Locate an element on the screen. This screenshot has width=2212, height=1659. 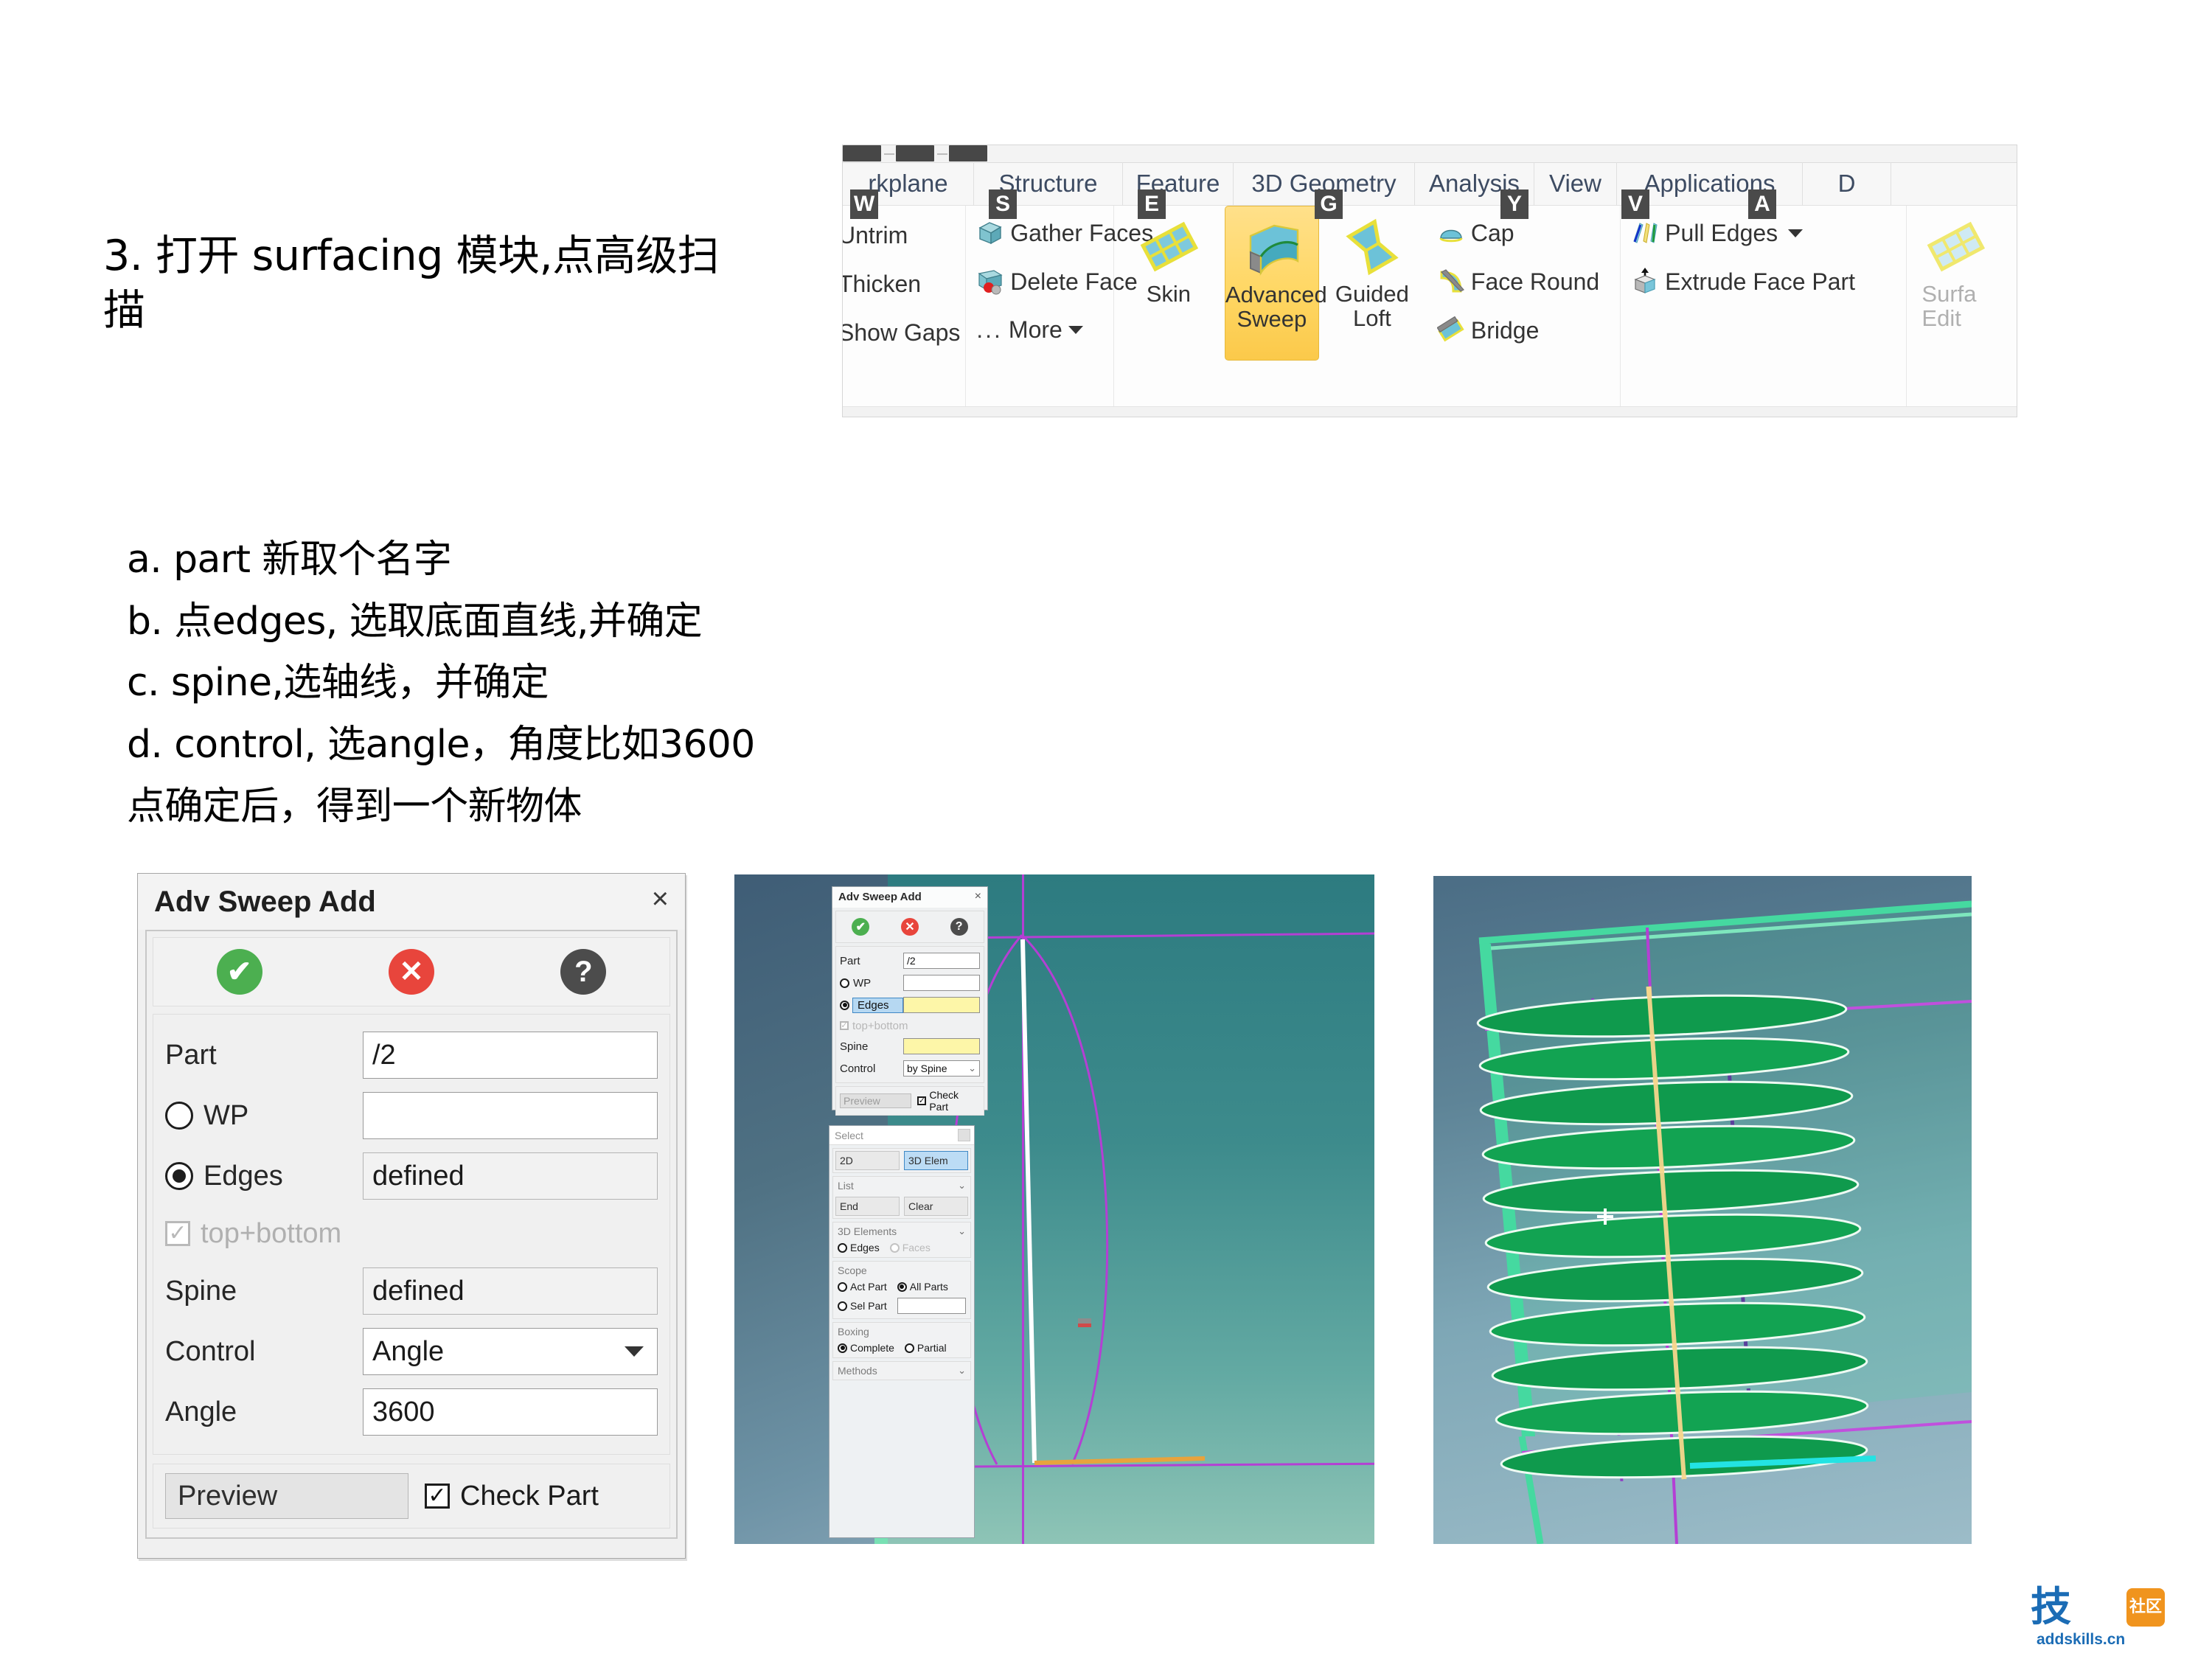
mini-part-label: Part is located at coordinates (850, 960).